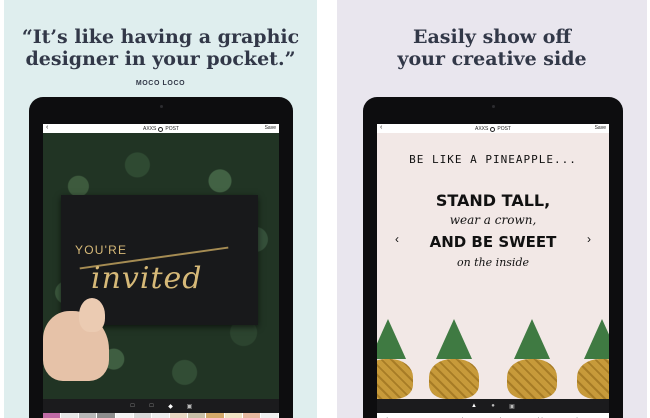 Image resolution: width=650 pixels, height=418 pixels. What do you see at coordinates (160, 37) in the screenshot?
I see `headline-line1: “It’s like having a graphic` at bounding box center [160, 37].